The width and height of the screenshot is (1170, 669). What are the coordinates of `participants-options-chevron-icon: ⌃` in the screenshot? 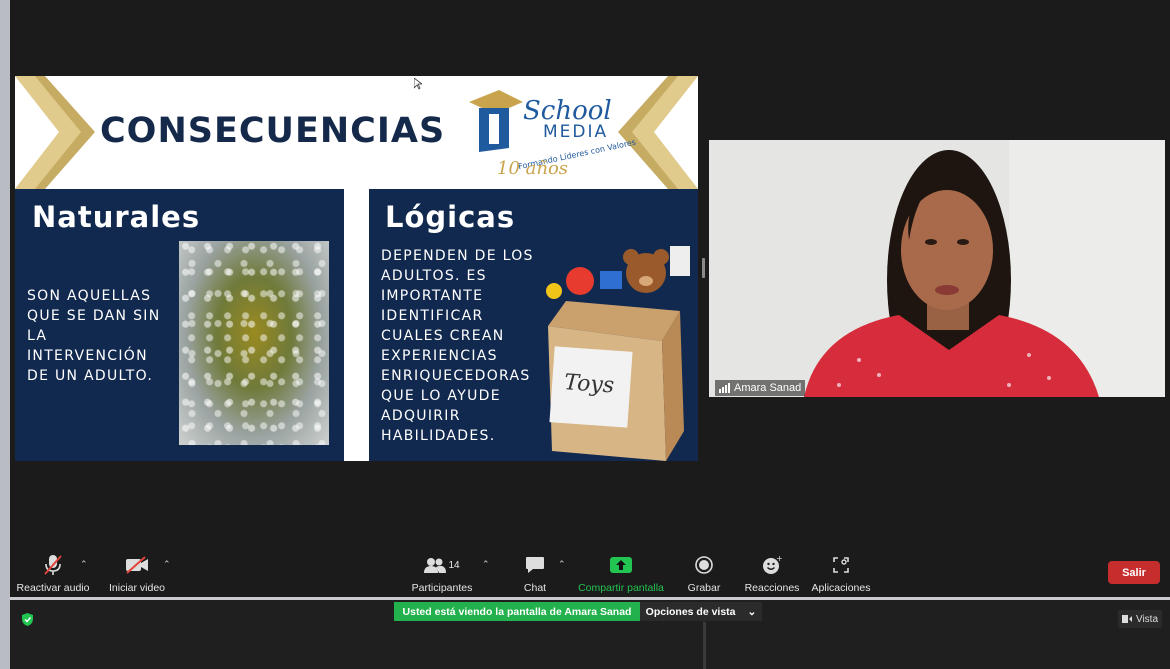 It's located at (486, 564).